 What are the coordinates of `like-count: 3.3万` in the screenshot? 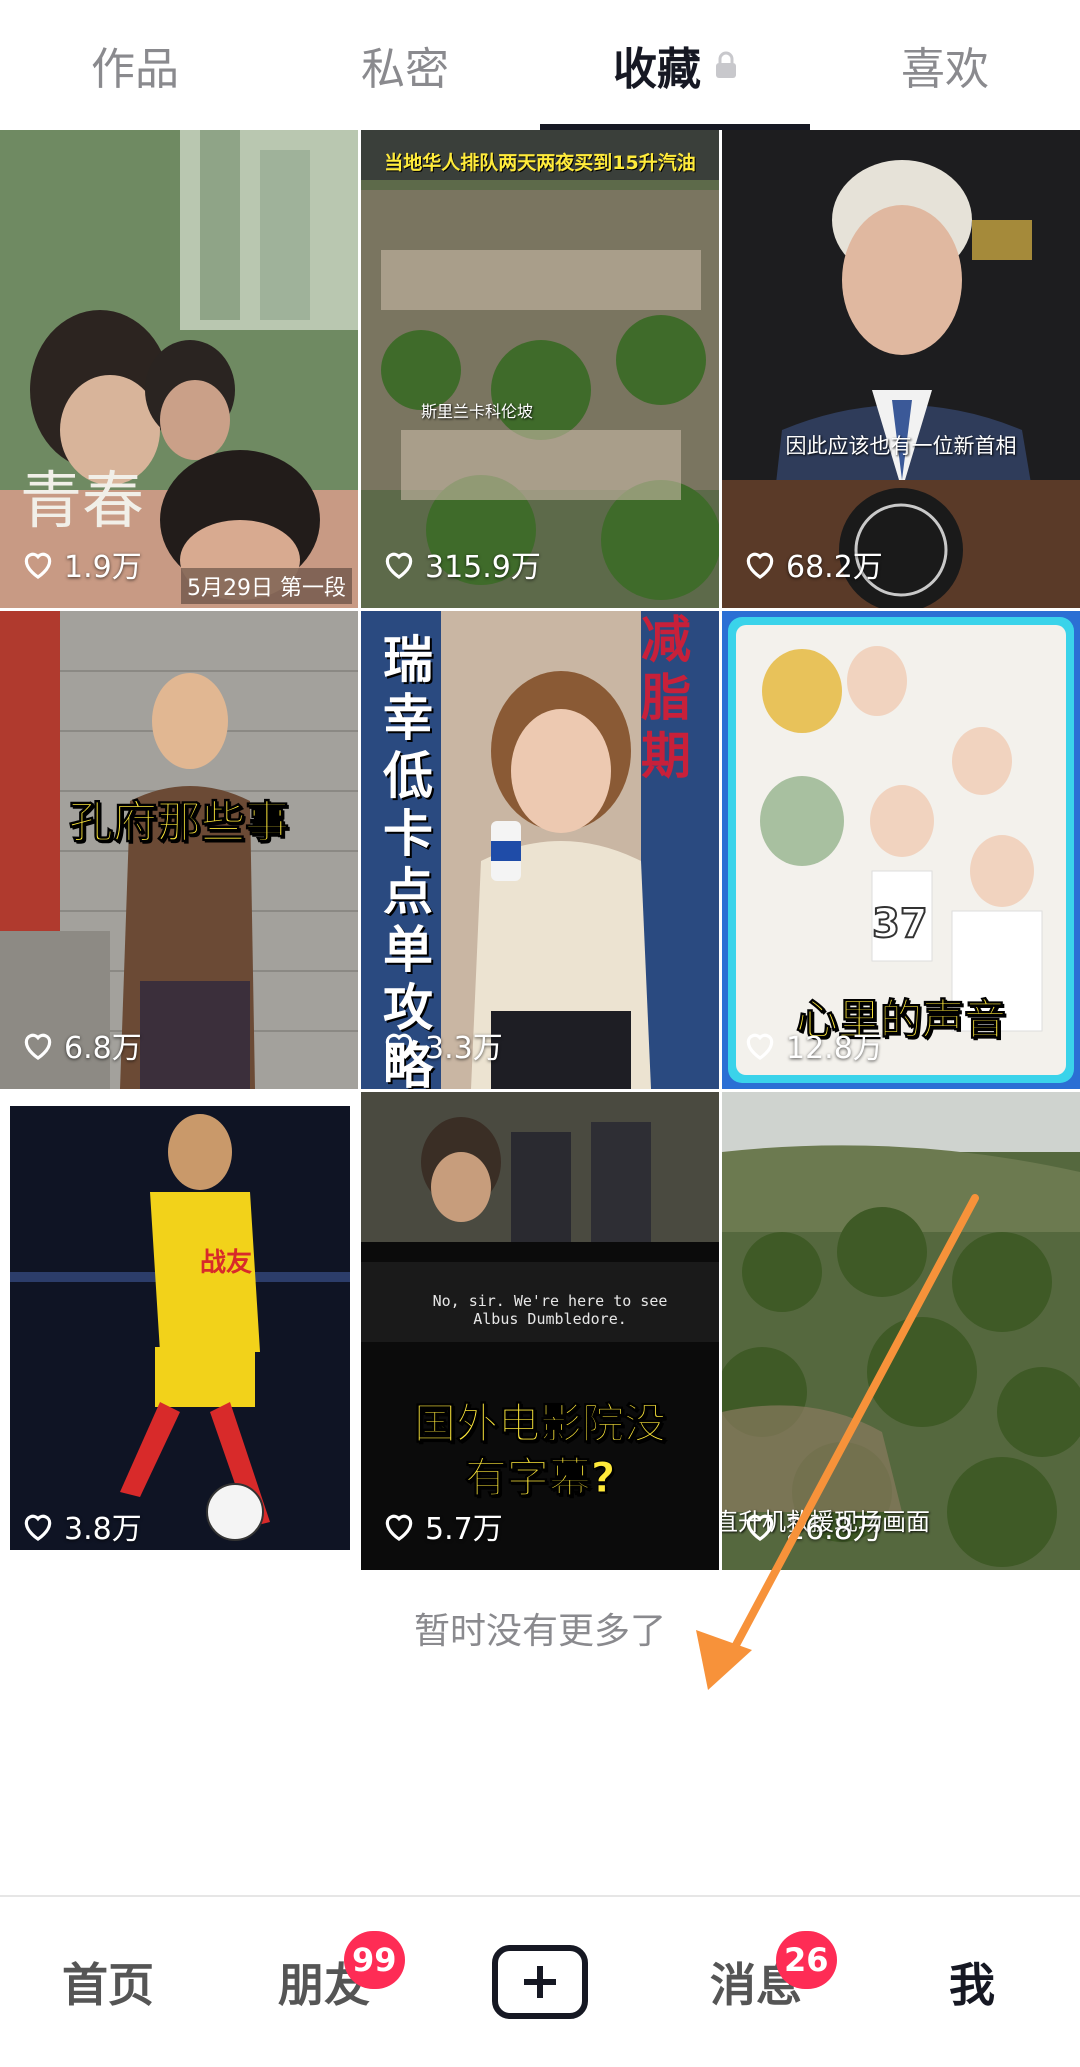 It's located at (442, 1045).